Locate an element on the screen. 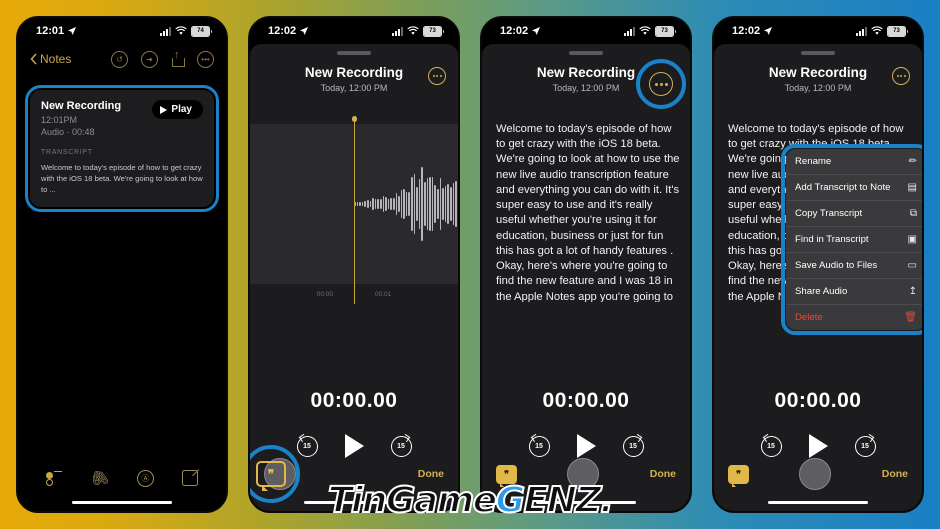 The height and width of the screenshot is (529, 940). watermark-part1: TinGame is located at coordinates (412, 500).